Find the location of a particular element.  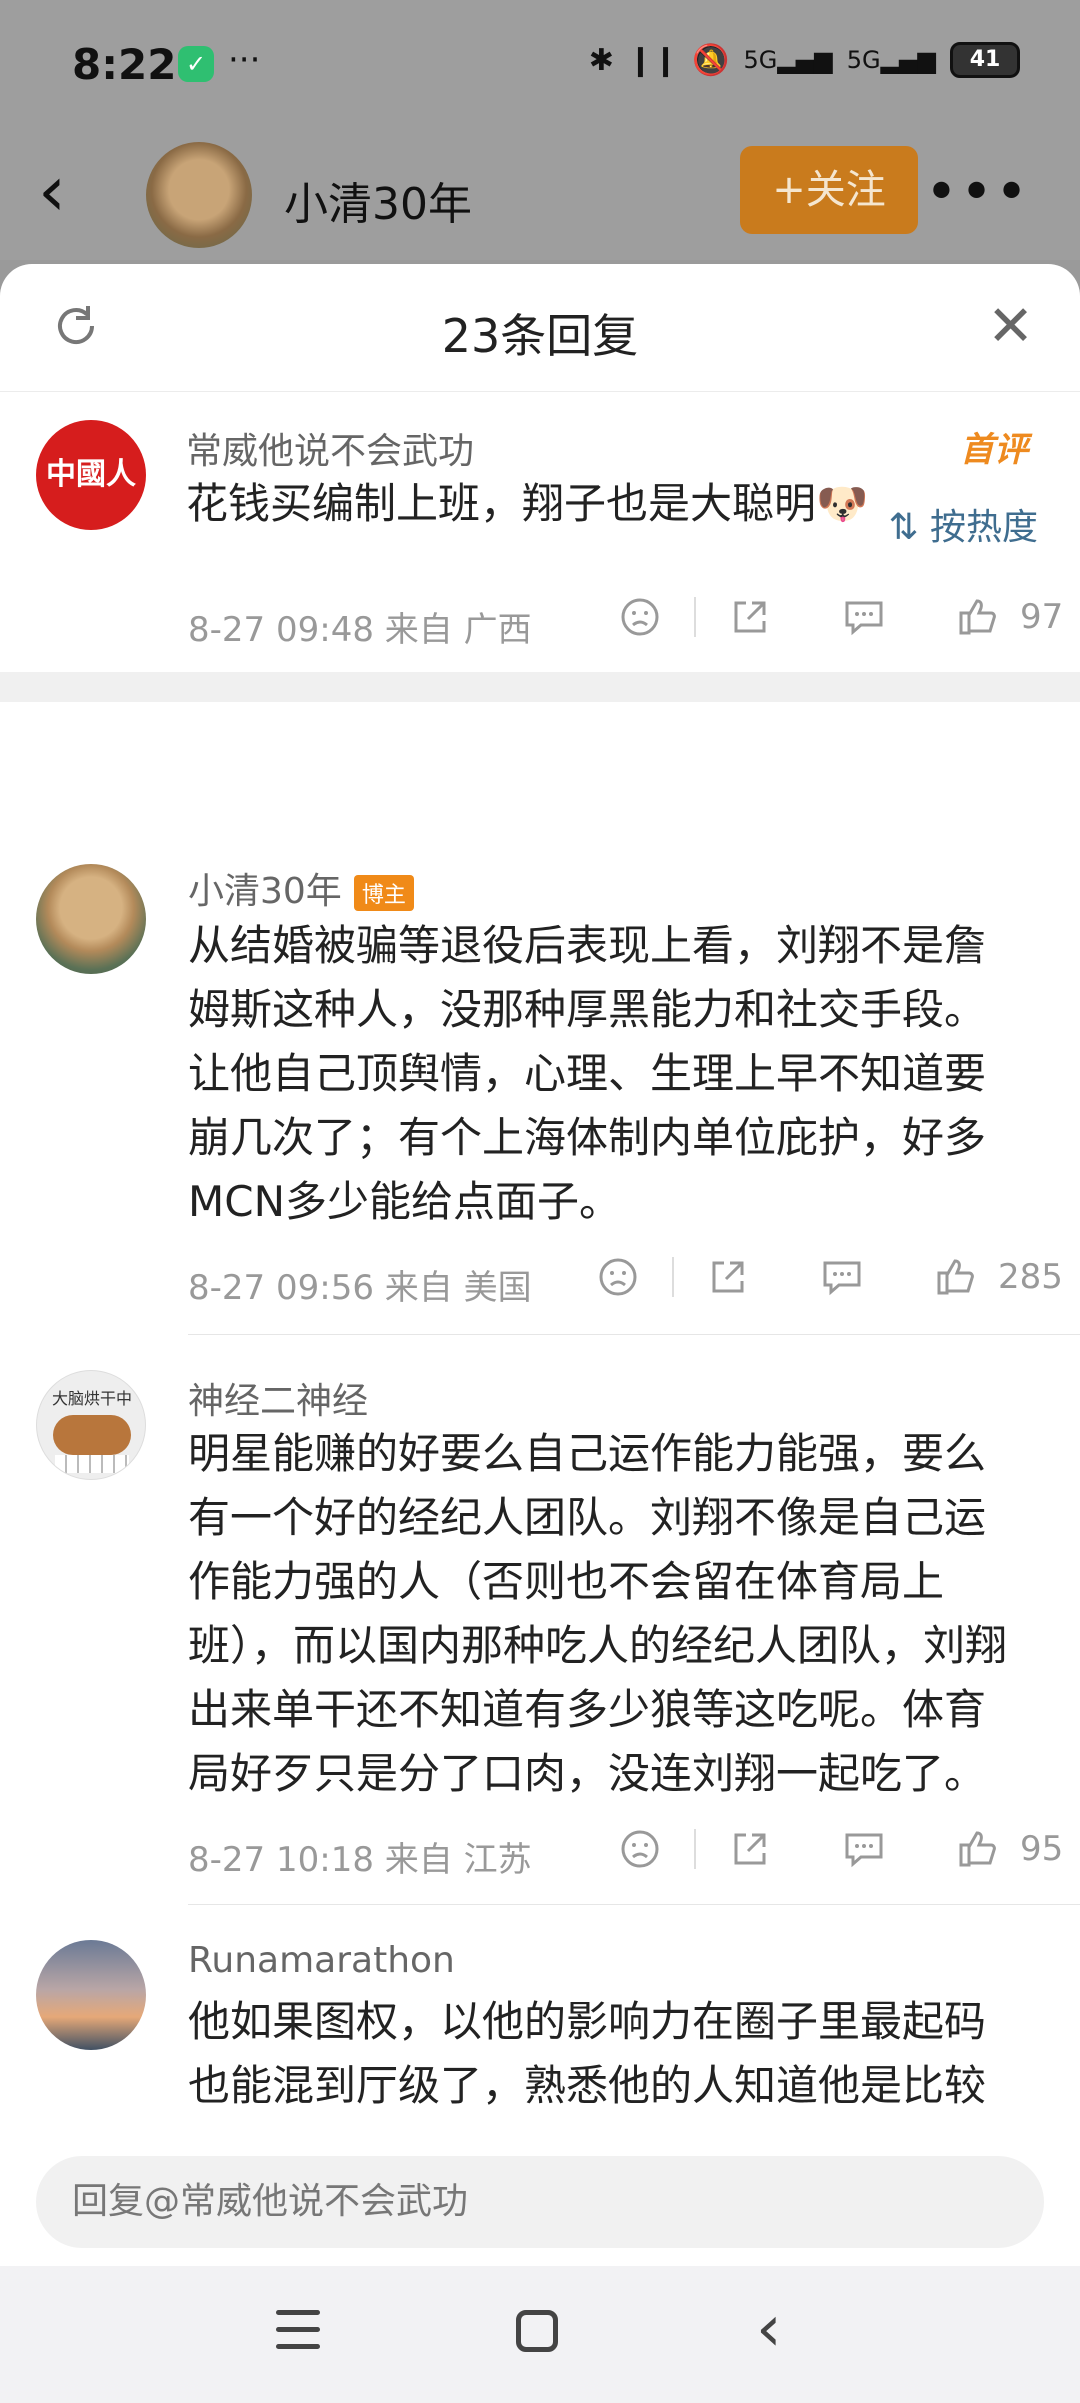

comment-username: 常威他说不会武功 is located at coordinates (330, 448).